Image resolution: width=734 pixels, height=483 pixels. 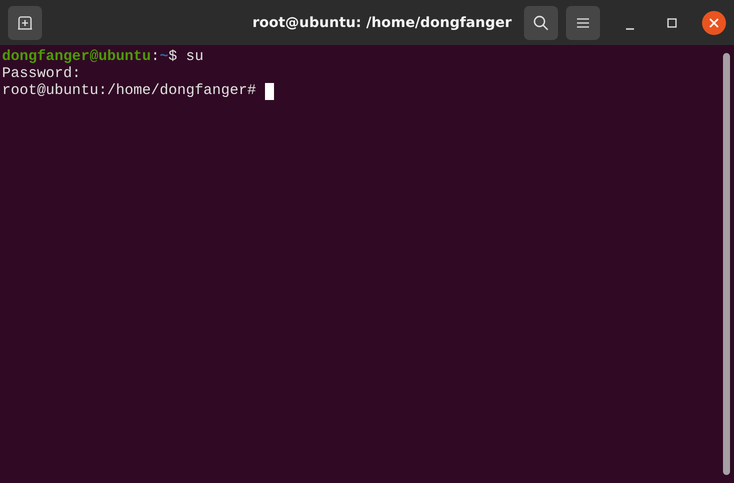 I want to click on terminal-text: :, so click(x=155, y=57).